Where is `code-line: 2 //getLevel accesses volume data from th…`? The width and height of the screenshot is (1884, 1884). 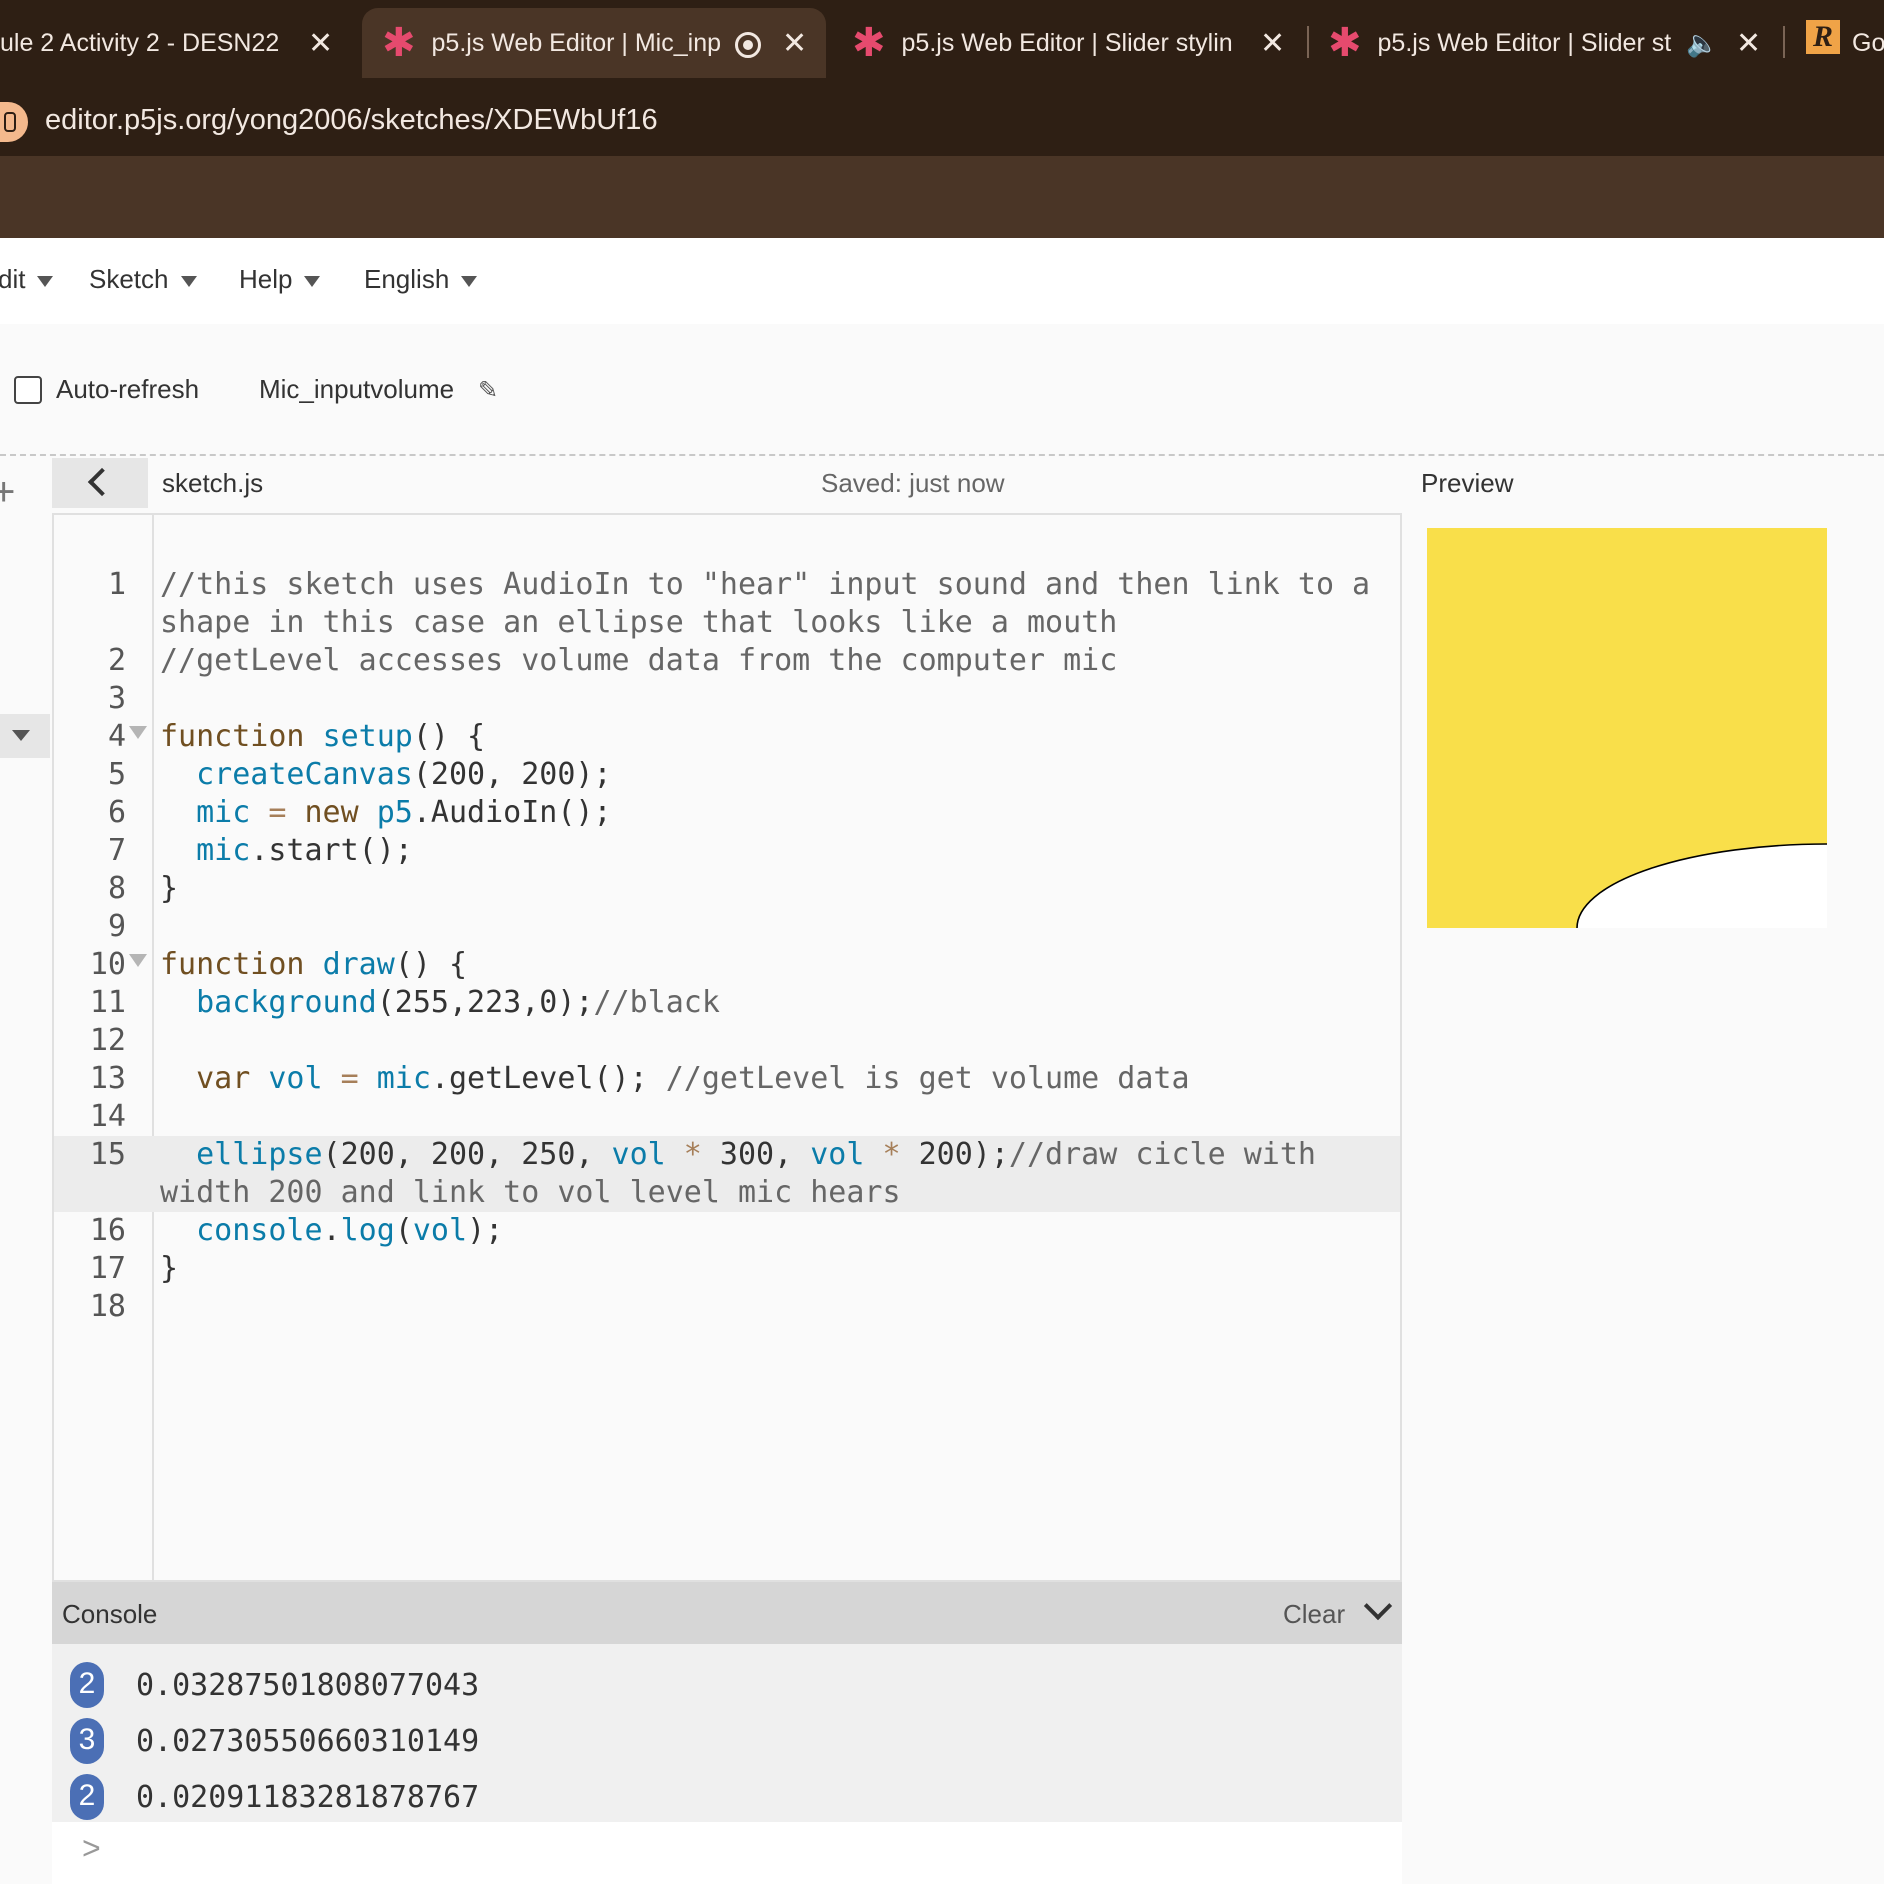
code-line: 2 //getLevel accesses volume data from th… is located at coordinates (727, 661).